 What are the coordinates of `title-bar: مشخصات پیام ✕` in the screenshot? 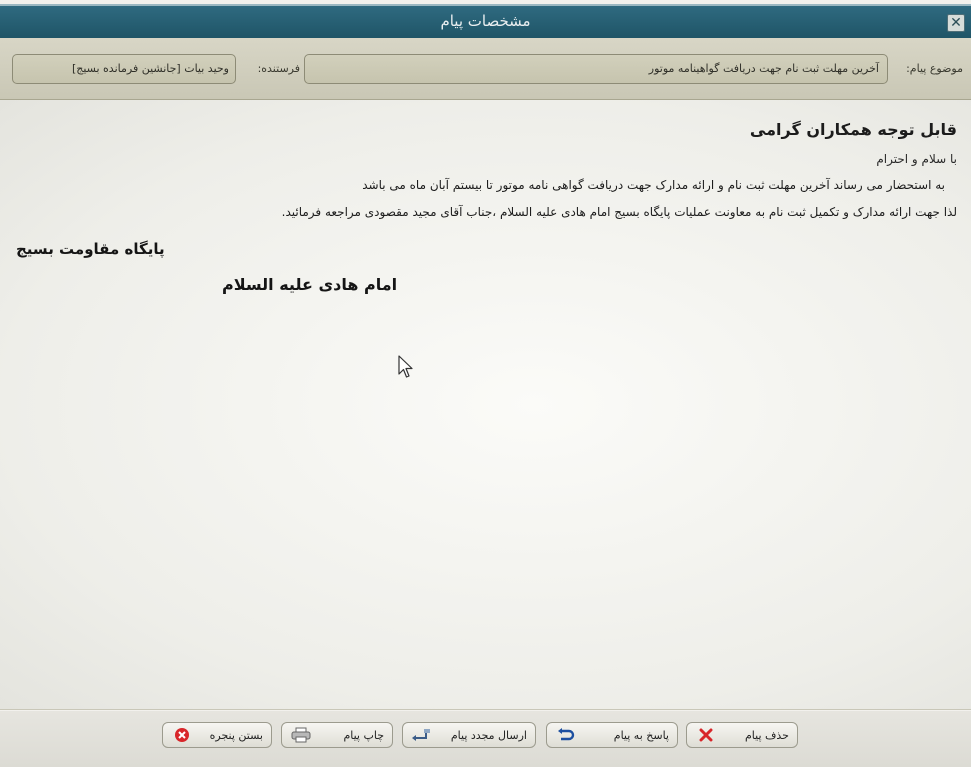 It's located at (485, 21).